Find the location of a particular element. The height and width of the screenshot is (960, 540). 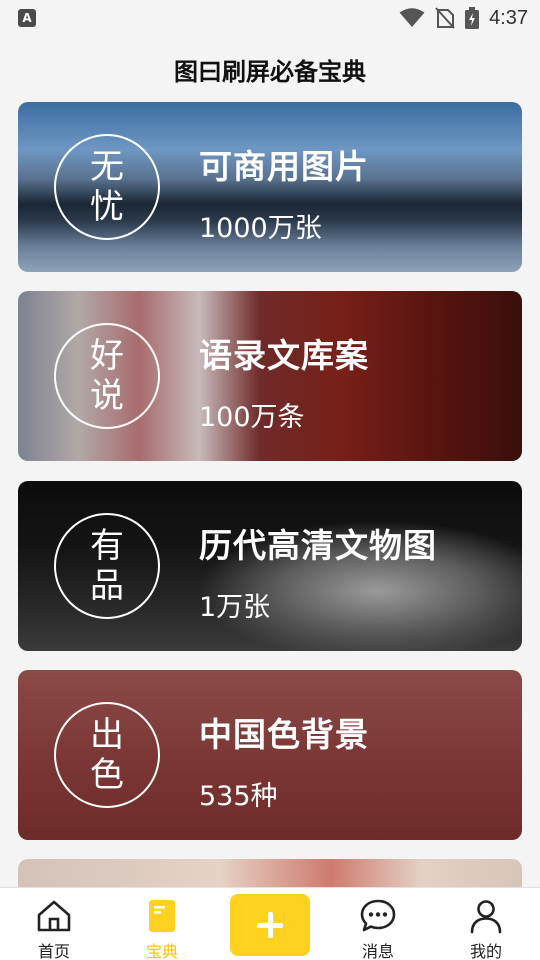

tab-label: 首页 is located at coordinates (53, 951).